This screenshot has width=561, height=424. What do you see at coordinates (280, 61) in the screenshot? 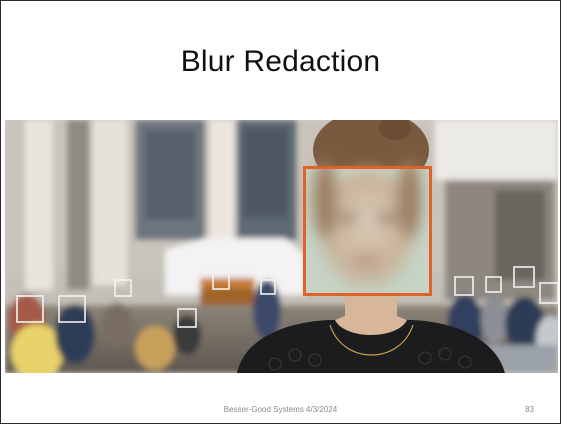
I see `slide-title: Blur Redaction` at bounding box center [280, 61].